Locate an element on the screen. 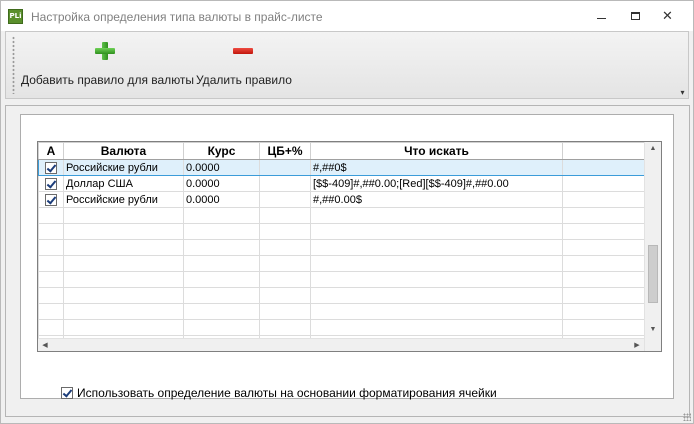 This screenshot has height=424, width=694. vertical-scrollbar: ▲ ▼ is located at coordinates (652, 246).